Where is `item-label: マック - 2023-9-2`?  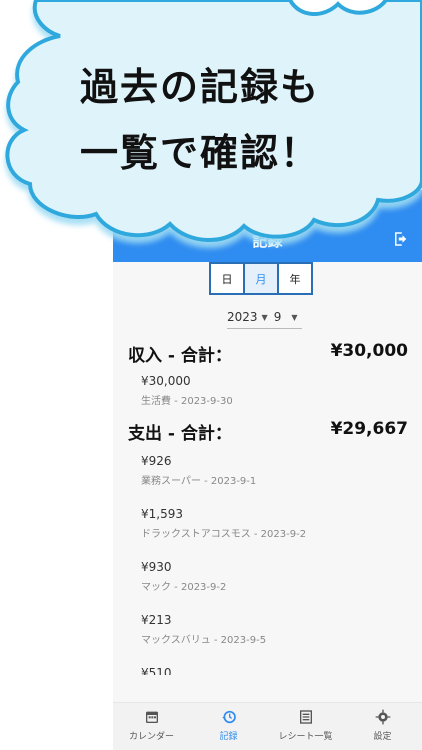 item-label: マック - 2023-9-2 is located at coordinates (184, 587).